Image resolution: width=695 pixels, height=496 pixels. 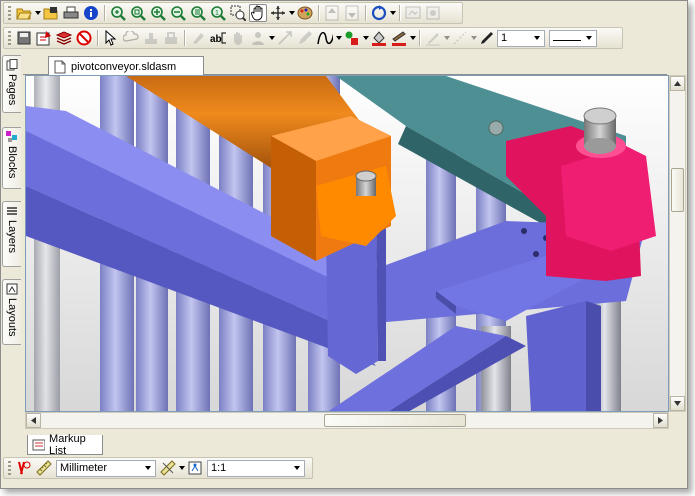 What do you see at coordinates (352, 13) in the screenshot?
I see `page-down-icon` at bounding box center [352, 13].